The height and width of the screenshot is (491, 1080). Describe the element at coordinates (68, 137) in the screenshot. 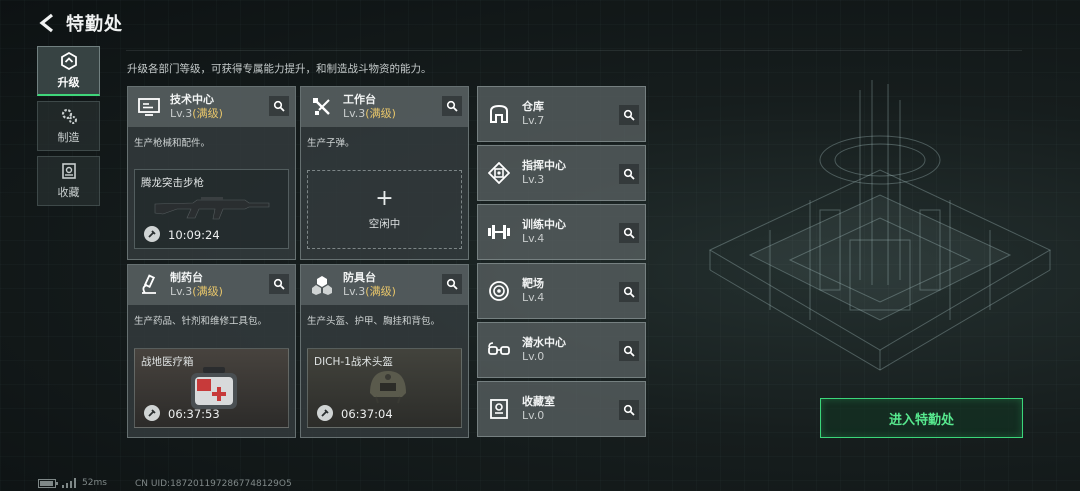

I see `nav-label-craft: 制造` at that location.